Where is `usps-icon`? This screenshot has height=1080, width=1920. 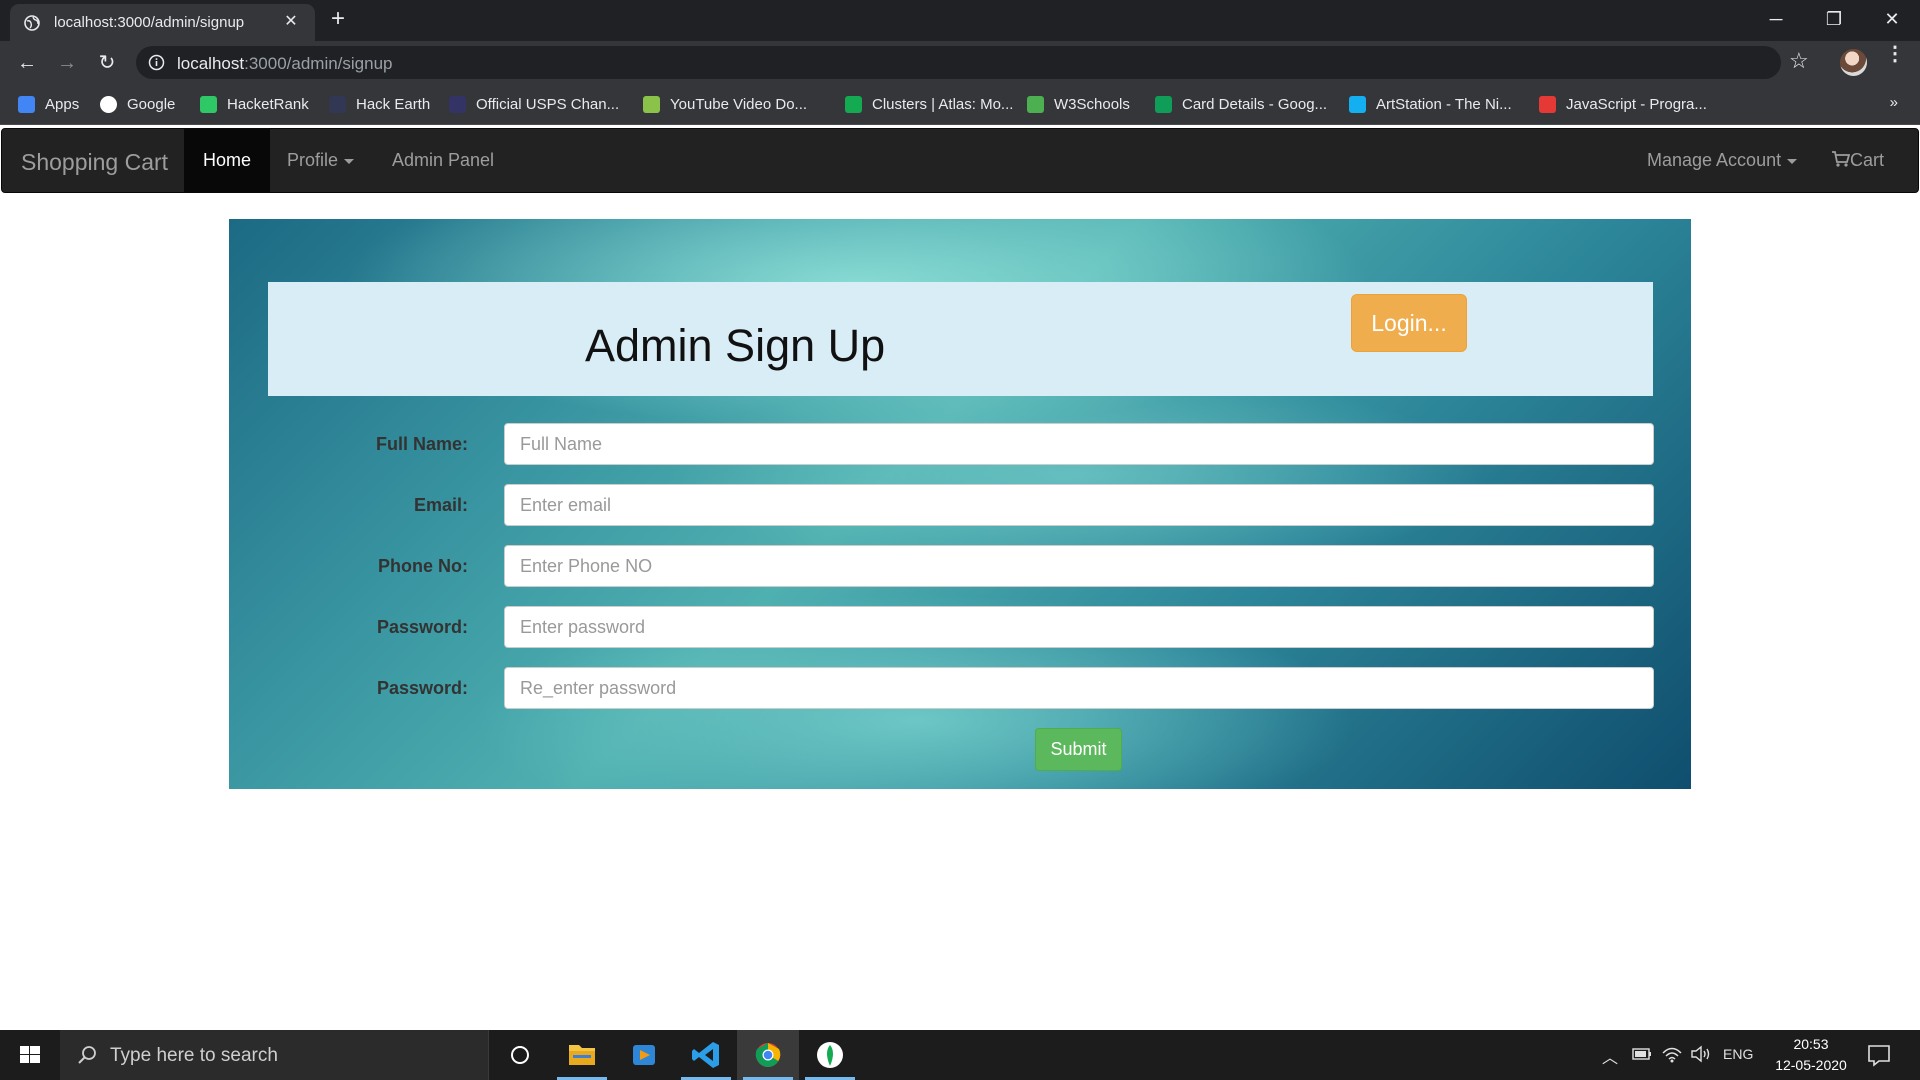
usps-icon is located at coordinates (457, 104).